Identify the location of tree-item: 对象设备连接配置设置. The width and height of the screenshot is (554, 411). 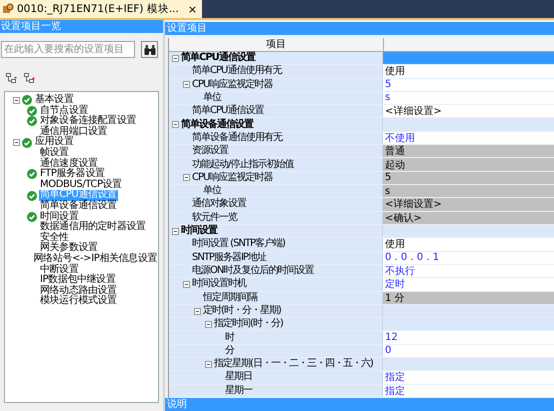
(88, 121).